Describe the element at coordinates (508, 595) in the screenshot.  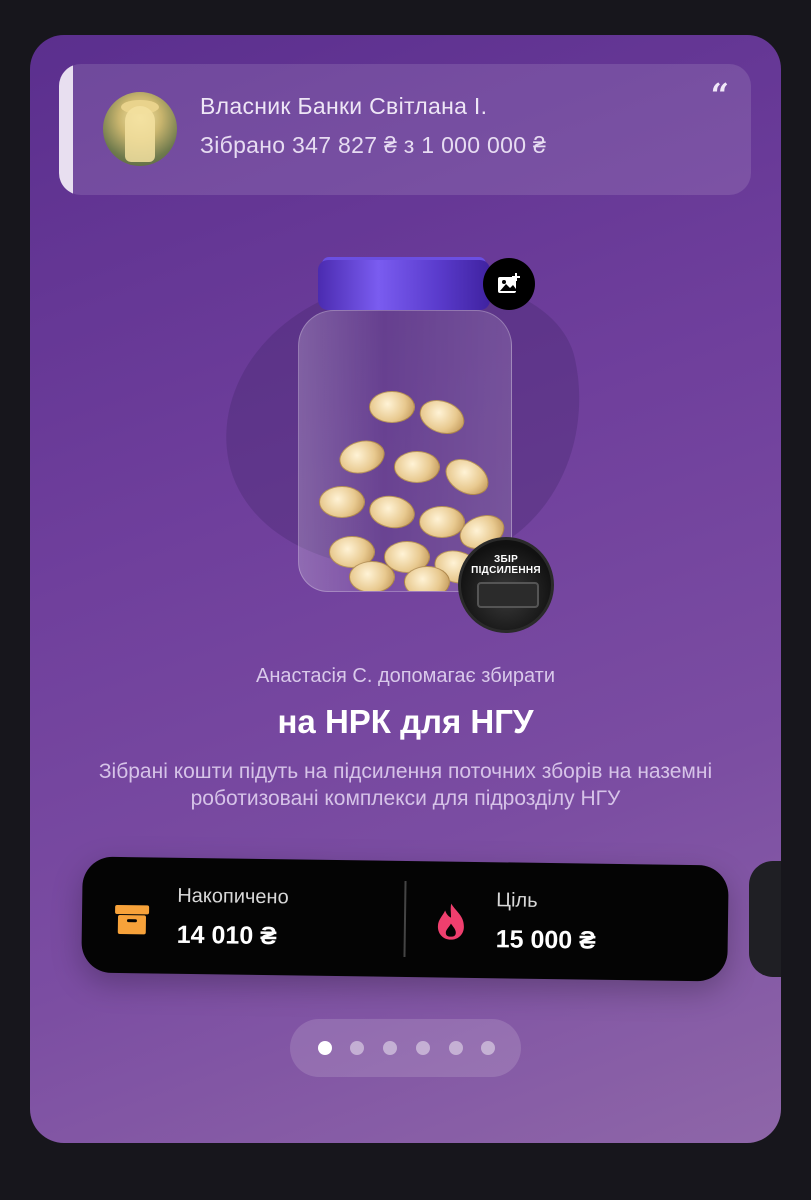
I see `robot-image` at that location.